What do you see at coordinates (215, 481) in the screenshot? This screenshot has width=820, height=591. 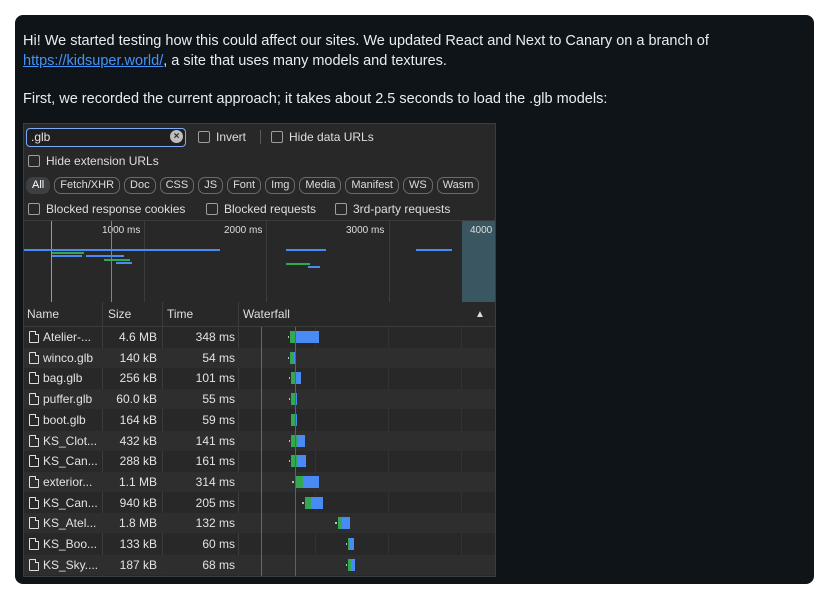 I see `request-time: 314 ms` at bounding box center [215, 481].